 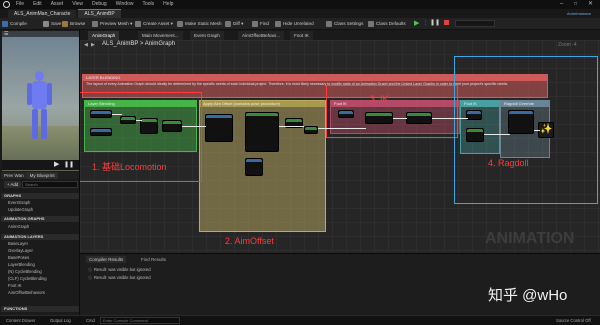 What do you see at coordinates (416, 23) in the screenshot?
I see `play-icon: ▶` at bounding box center [416, 23].